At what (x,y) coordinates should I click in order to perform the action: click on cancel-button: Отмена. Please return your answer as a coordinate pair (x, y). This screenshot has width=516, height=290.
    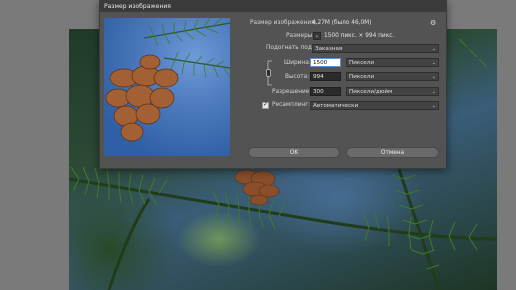
    Looking at the image, I should click on (392, 152).